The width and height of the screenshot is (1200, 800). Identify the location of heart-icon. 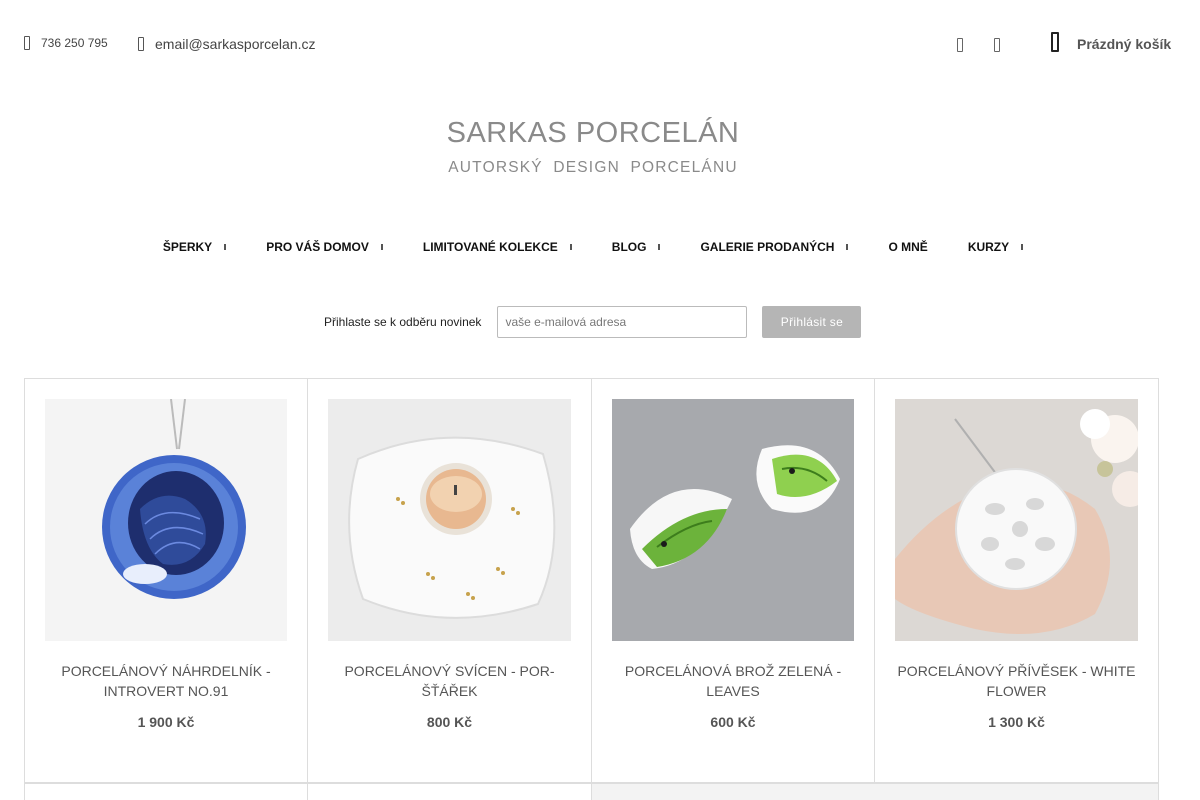
(997, 45).